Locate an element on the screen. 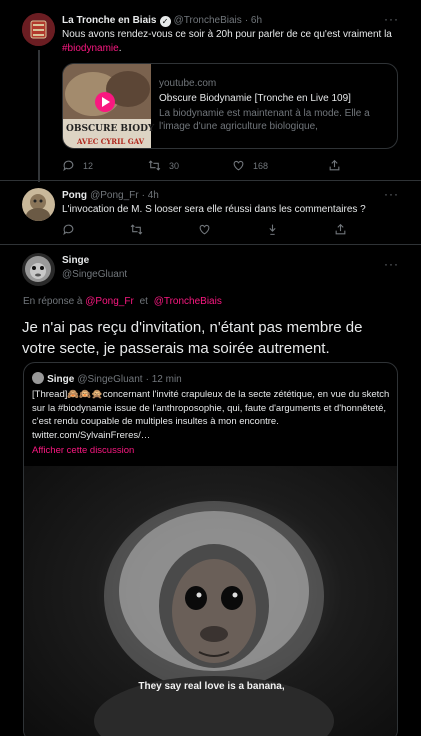 This screenshot has width=421, height=736. author-handle: @Pong_Fr is located at coordinates (114, 195).